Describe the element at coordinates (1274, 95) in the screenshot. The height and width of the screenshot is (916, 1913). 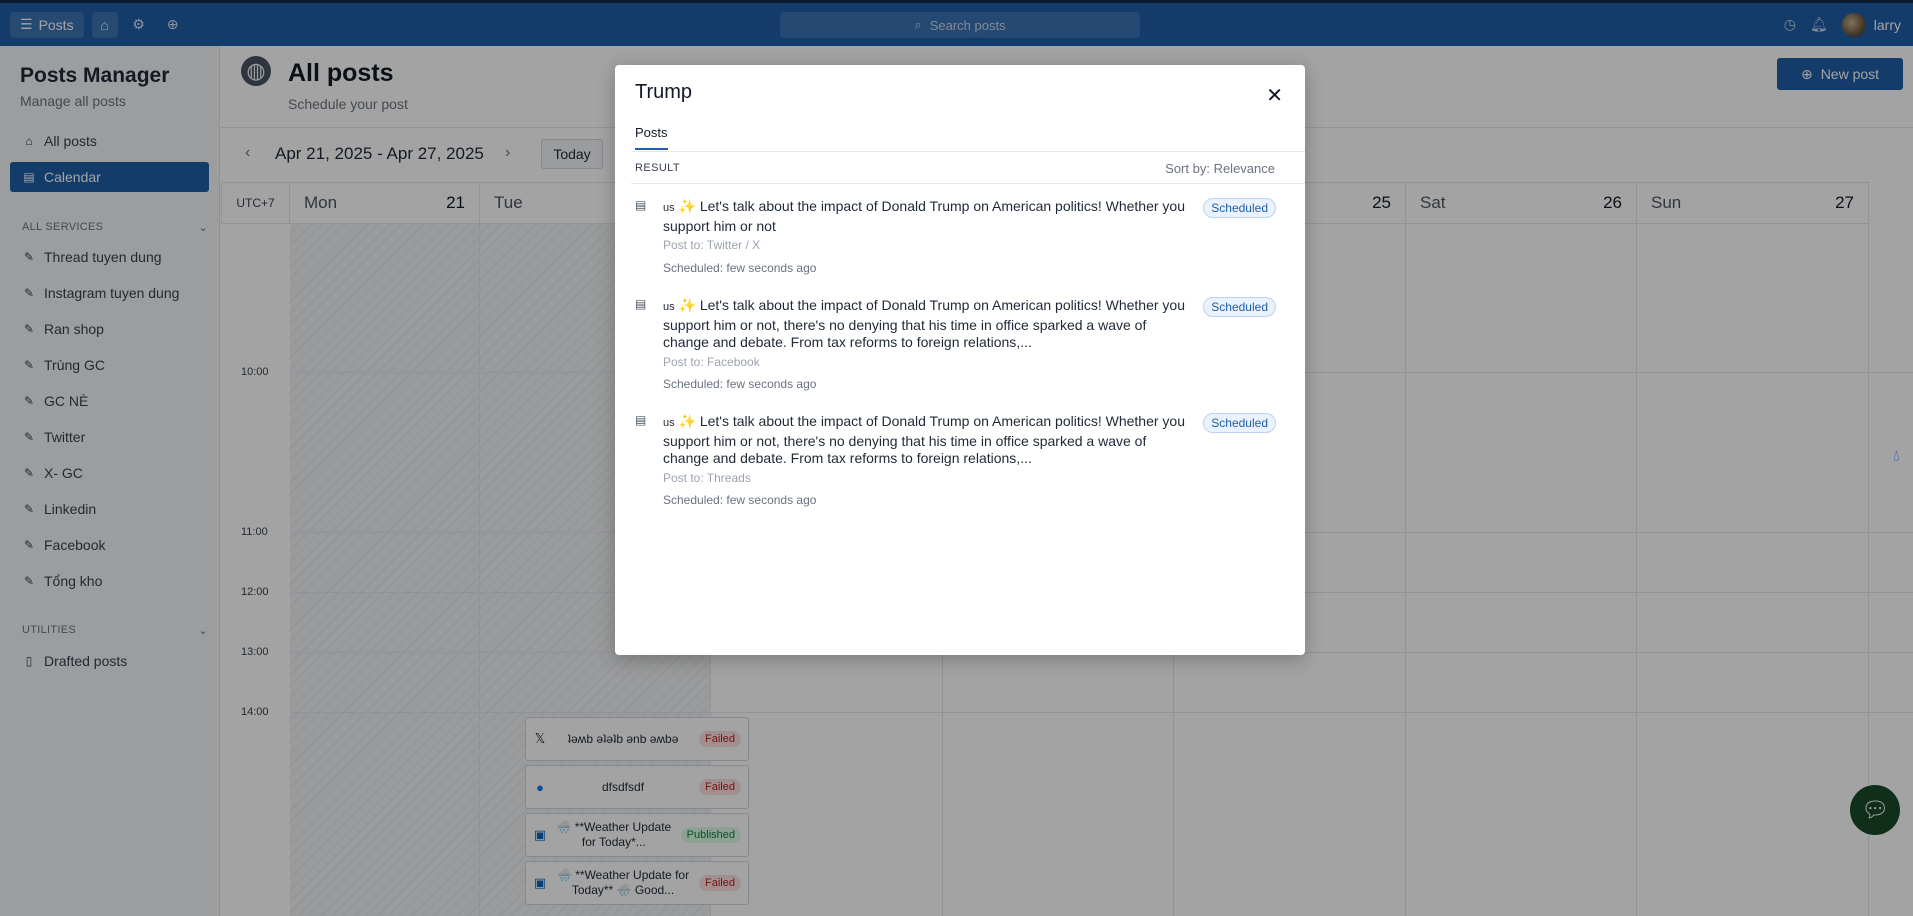
I see `close-icon: ✕` at that location.